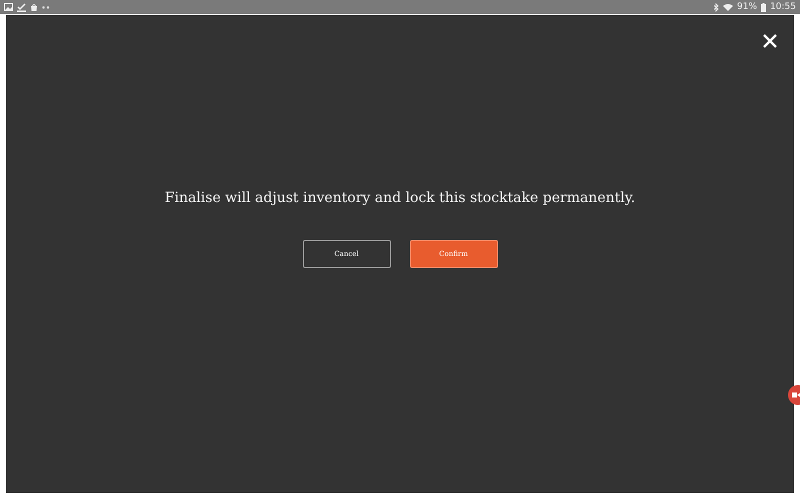 This screenshot has height=500, width=800. Describe the element at coordinates (728, 7) in the screenshot. I see `wifi-icon` at that location.